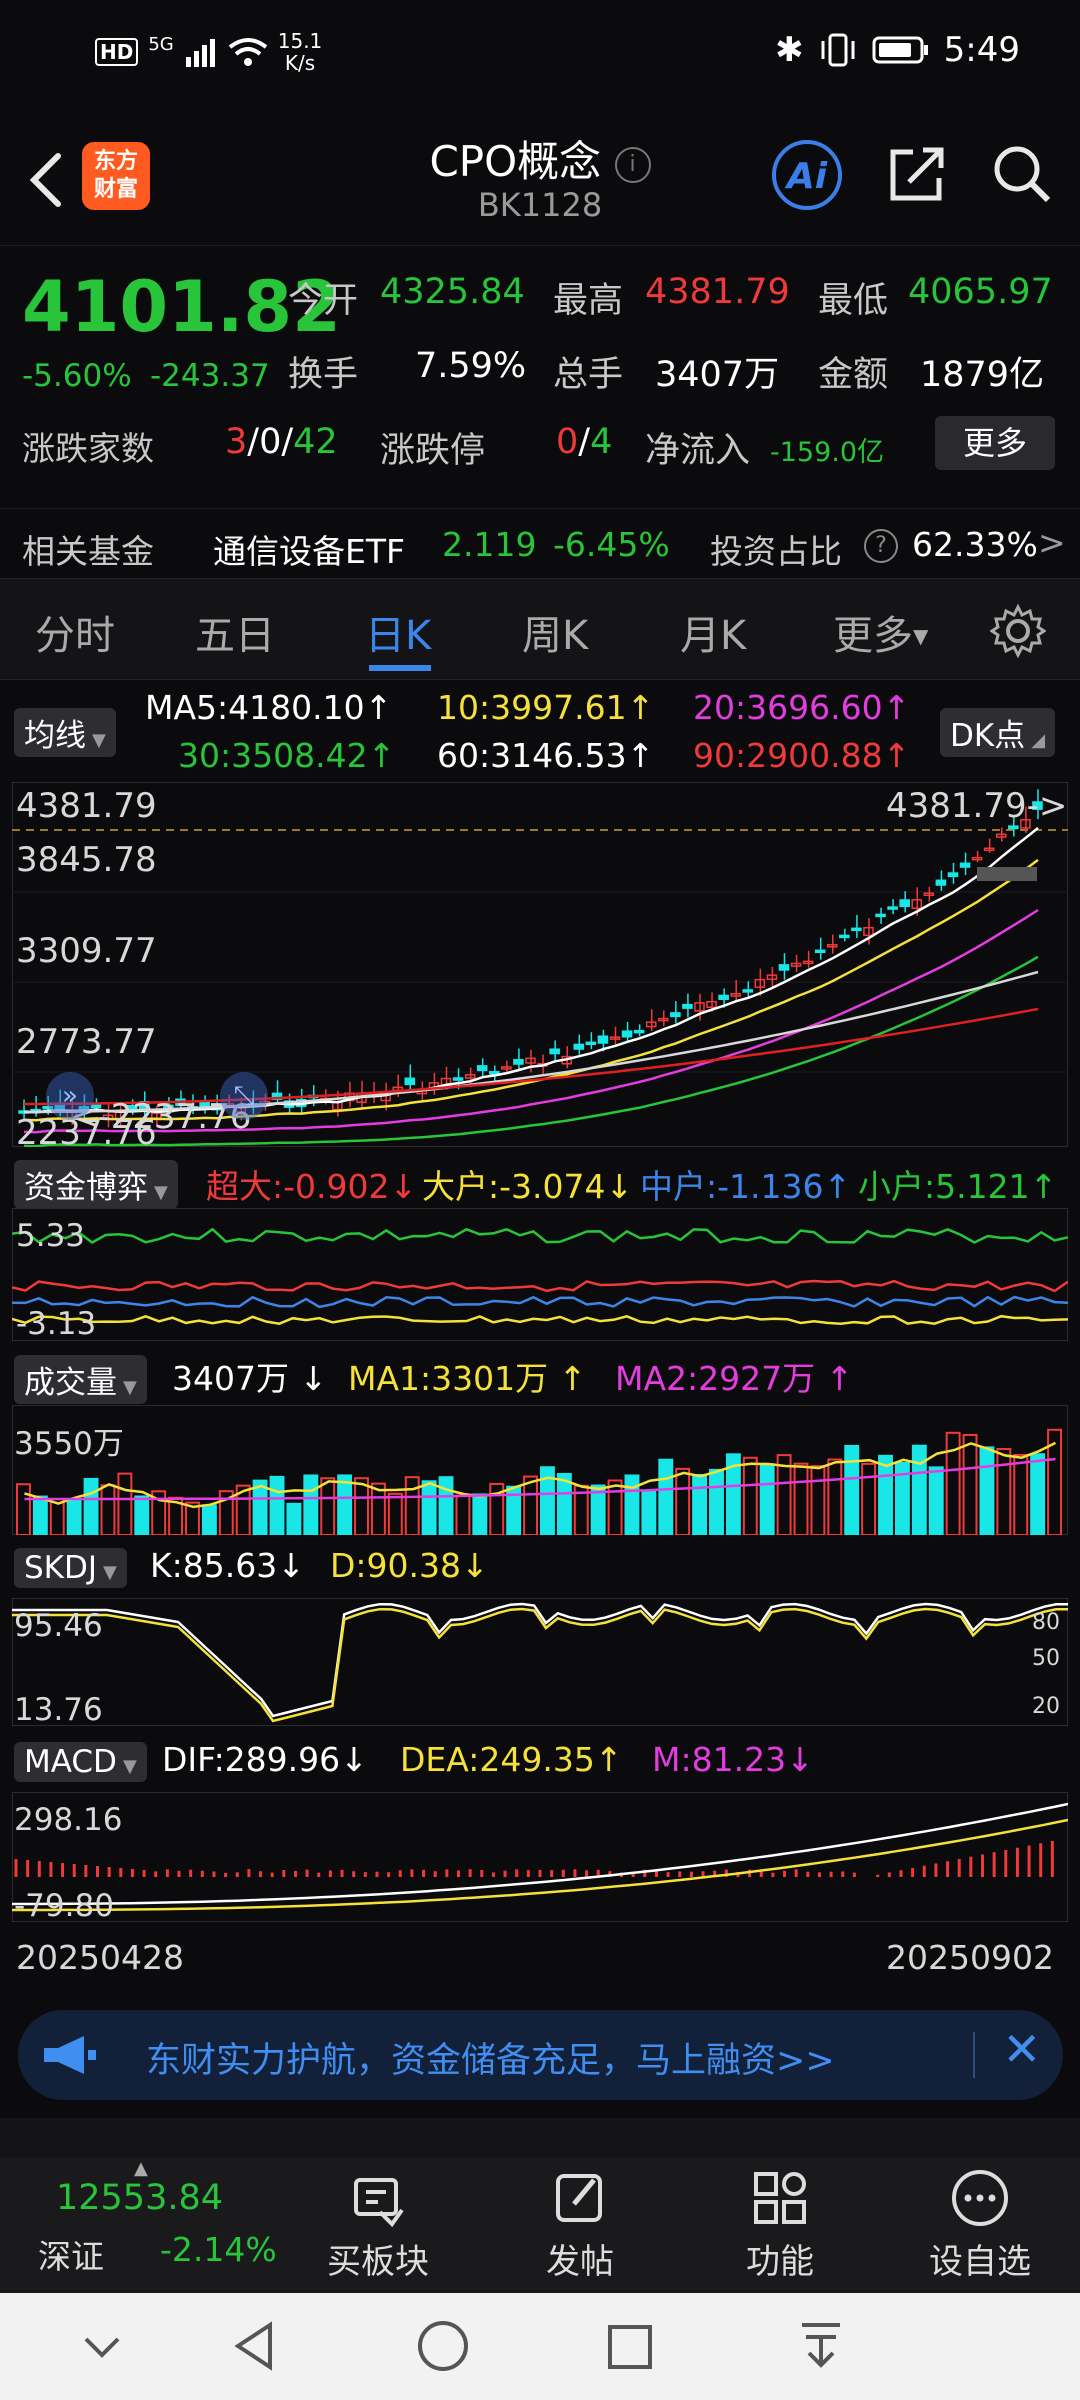 The image size is (1080, 2400). What do you see at coordinates (88, 551) in the screenshot?
I see `fund-label: 相关基金` at bounding box center [88, 551].